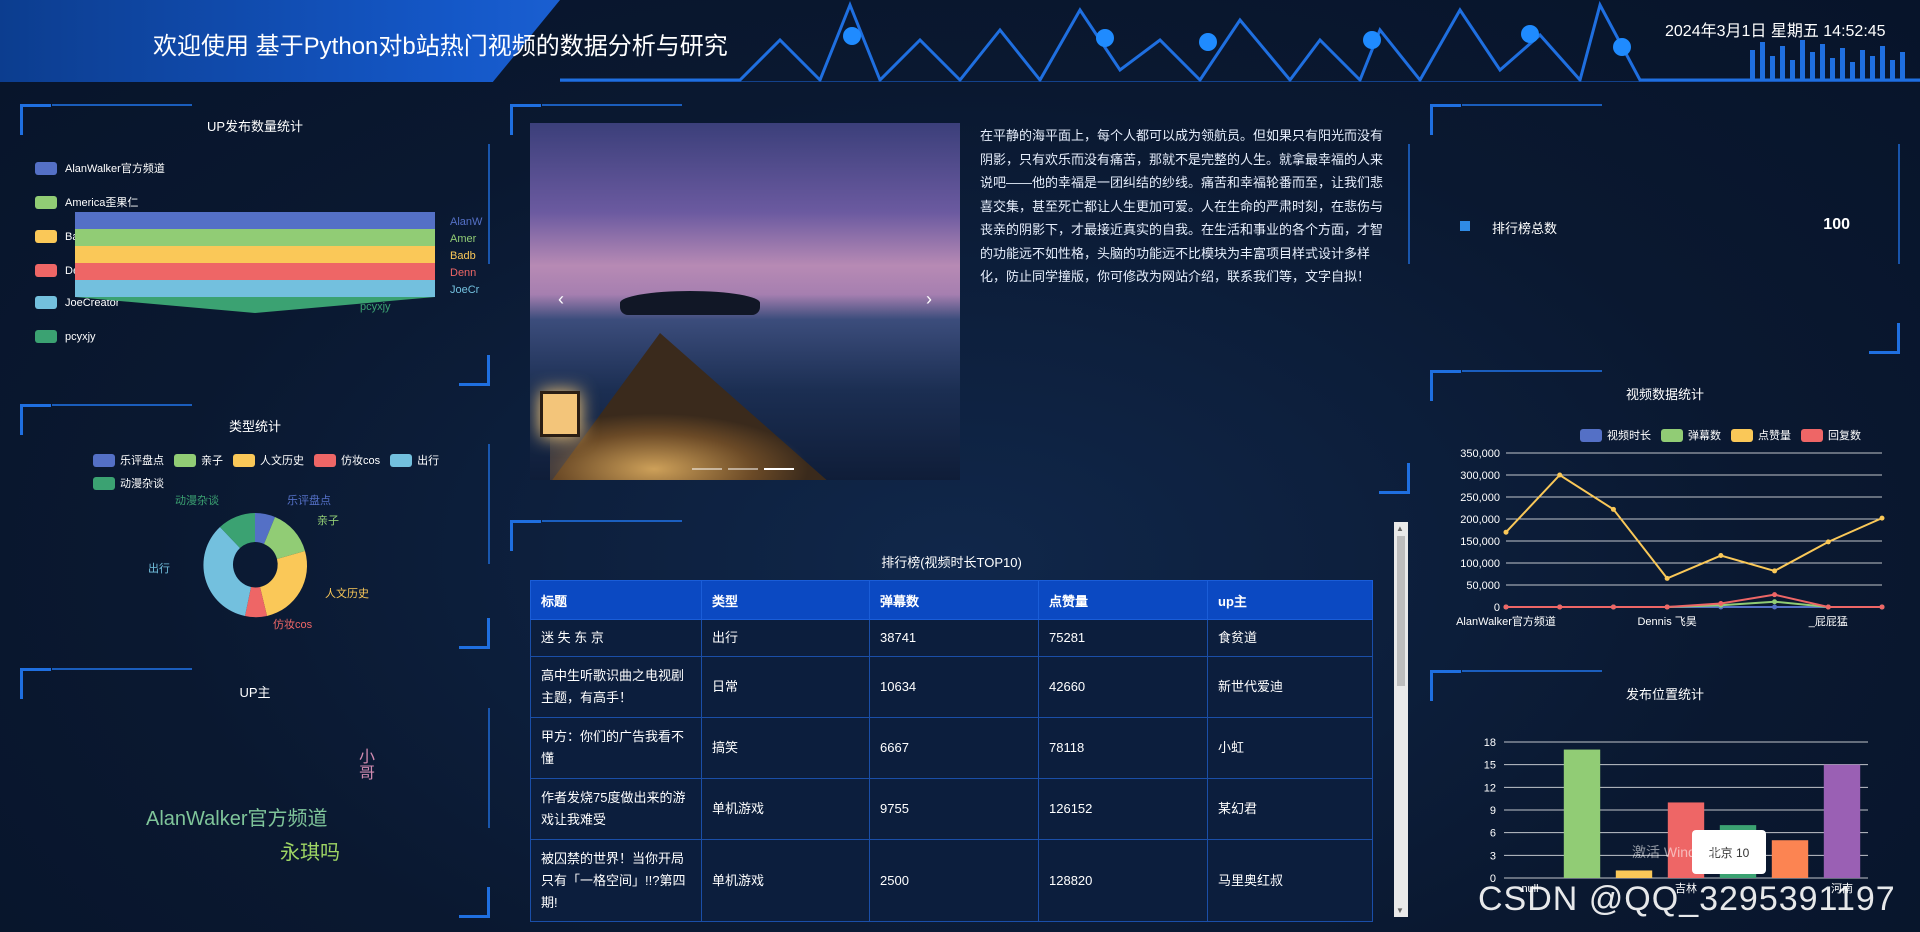  I want to click on y-tick-label: 200,000, so click(1480, 520).